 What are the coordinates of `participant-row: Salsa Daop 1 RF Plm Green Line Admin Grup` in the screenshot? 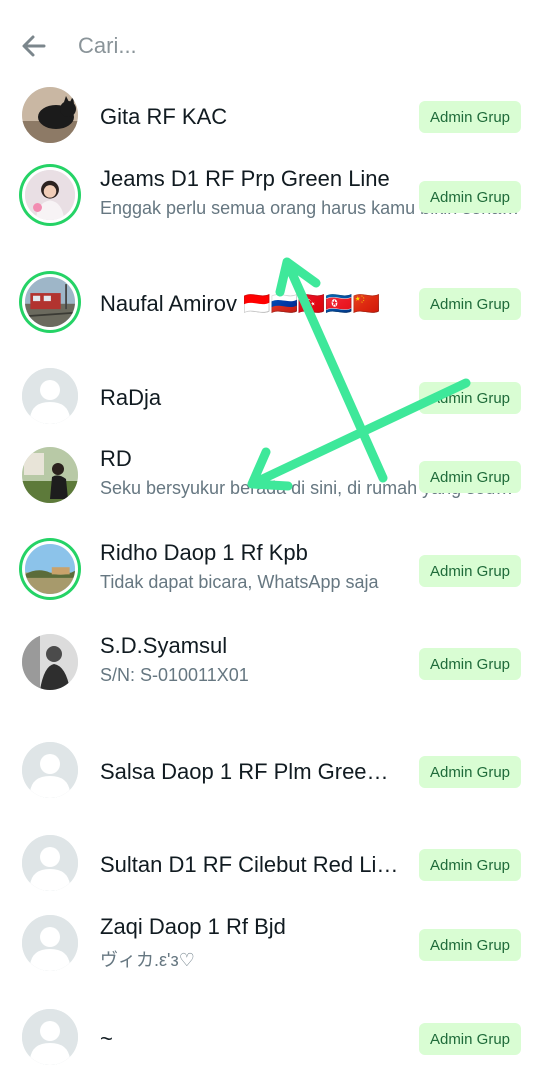 It's located at (270, 772).